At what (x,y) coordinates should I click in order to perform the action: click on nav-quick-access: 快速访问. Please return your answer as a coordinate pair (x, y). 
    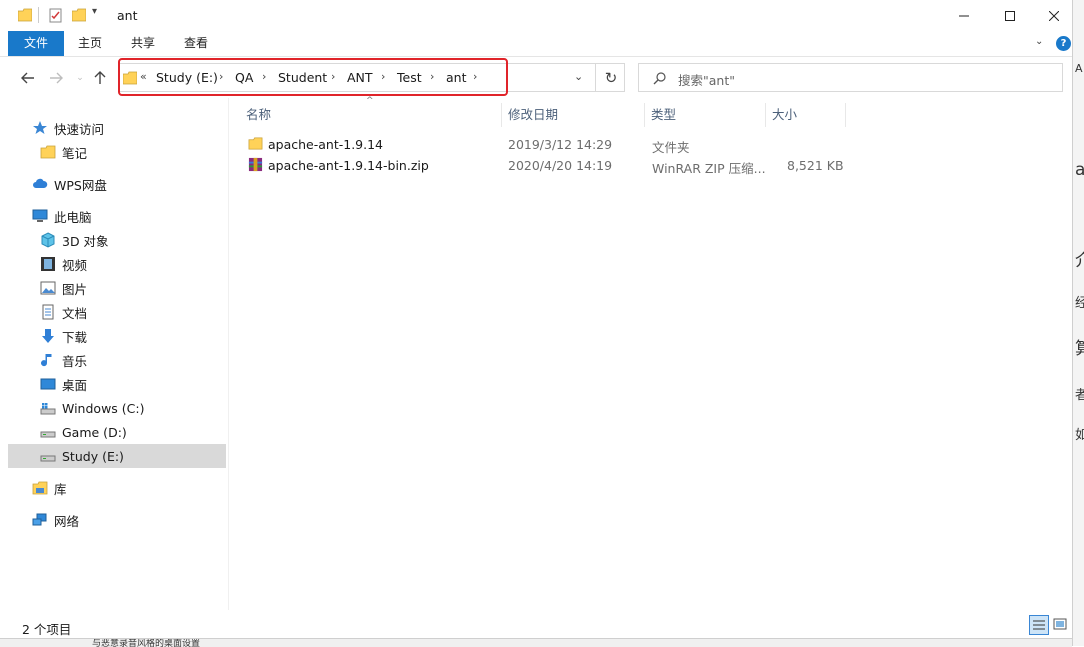
    Looking at the image, I should click on (68, 128).